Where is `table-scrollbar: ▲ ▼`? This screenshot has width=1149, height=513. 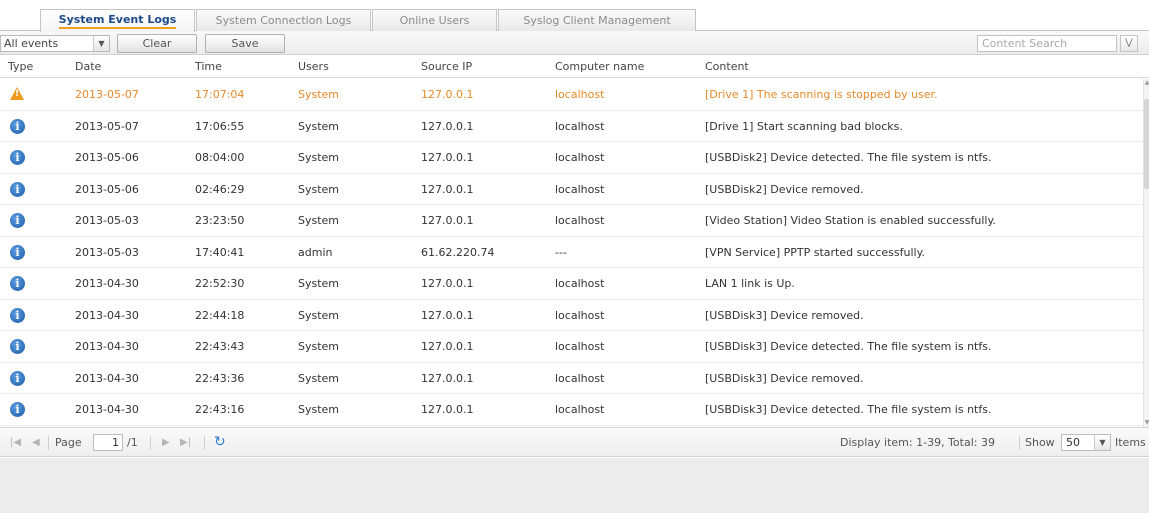
table-scrollbar: ▲ ▼ is located at coordinates (1146, 253).